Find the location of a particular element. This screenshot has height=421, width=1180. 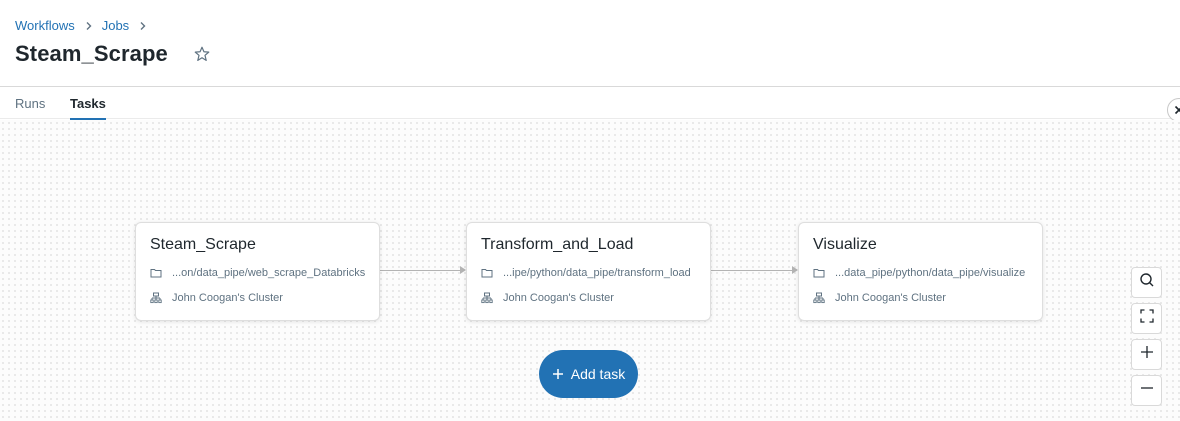

task-notebook-path: ...on/data_pipe/web_scrape_Databricks is located at coordinates (257, 273).